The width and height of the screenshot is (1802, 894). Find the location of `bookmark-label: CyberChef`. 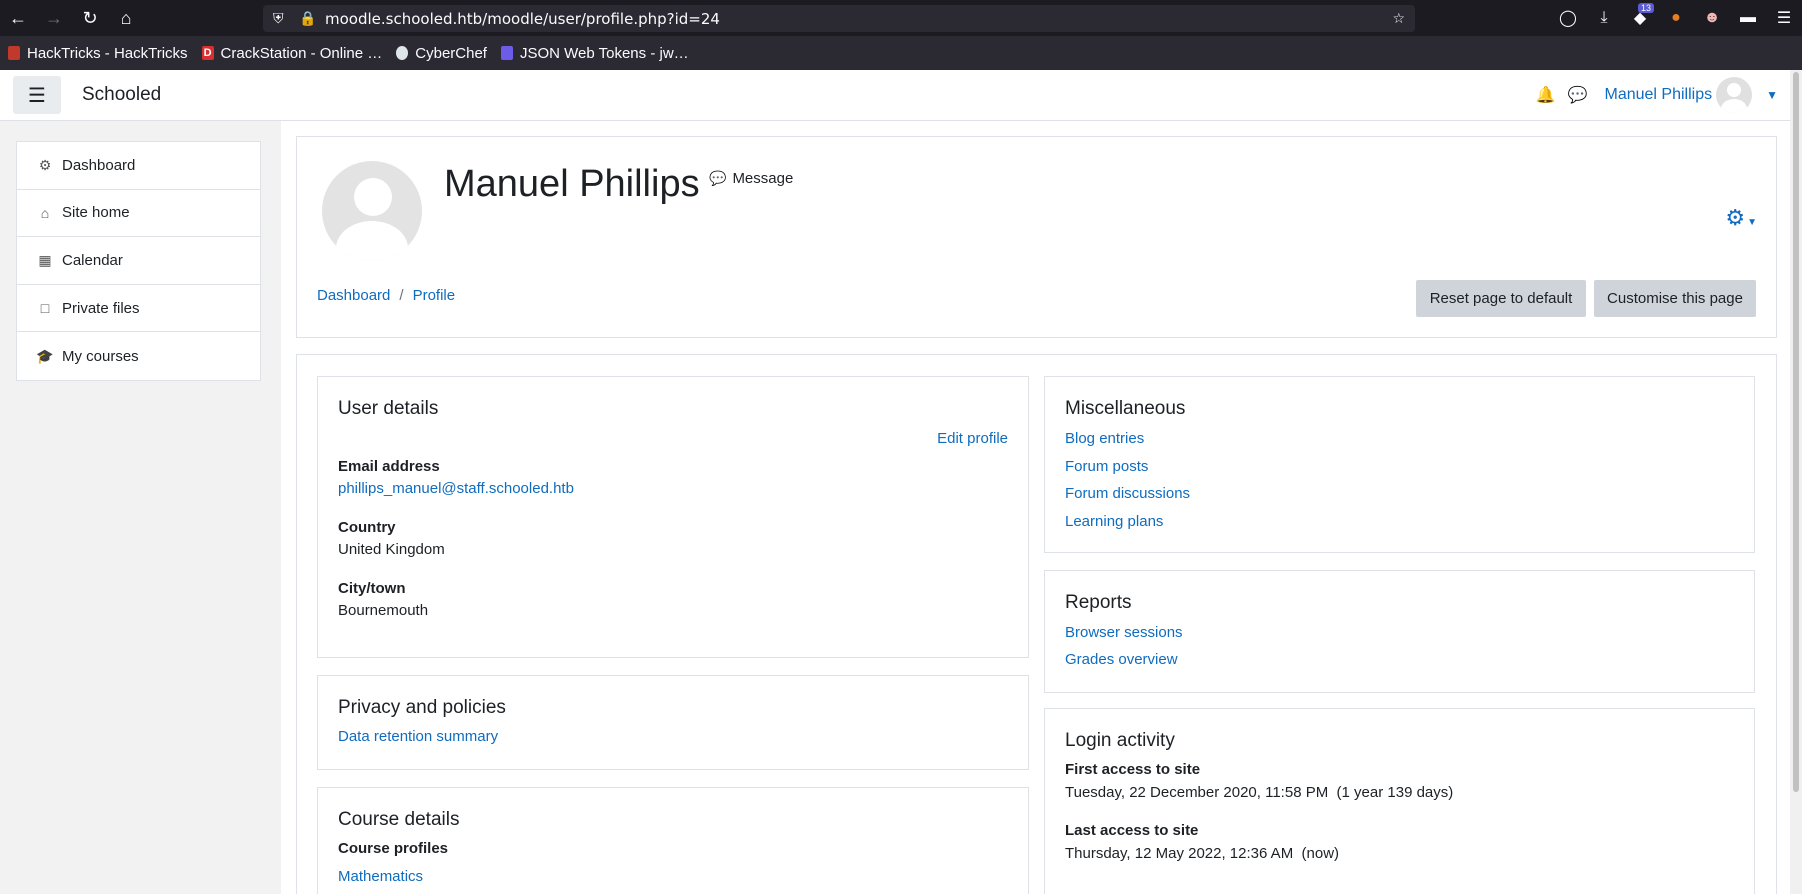

bookmark-label: CyberChef is located at coordinates (451, 53).